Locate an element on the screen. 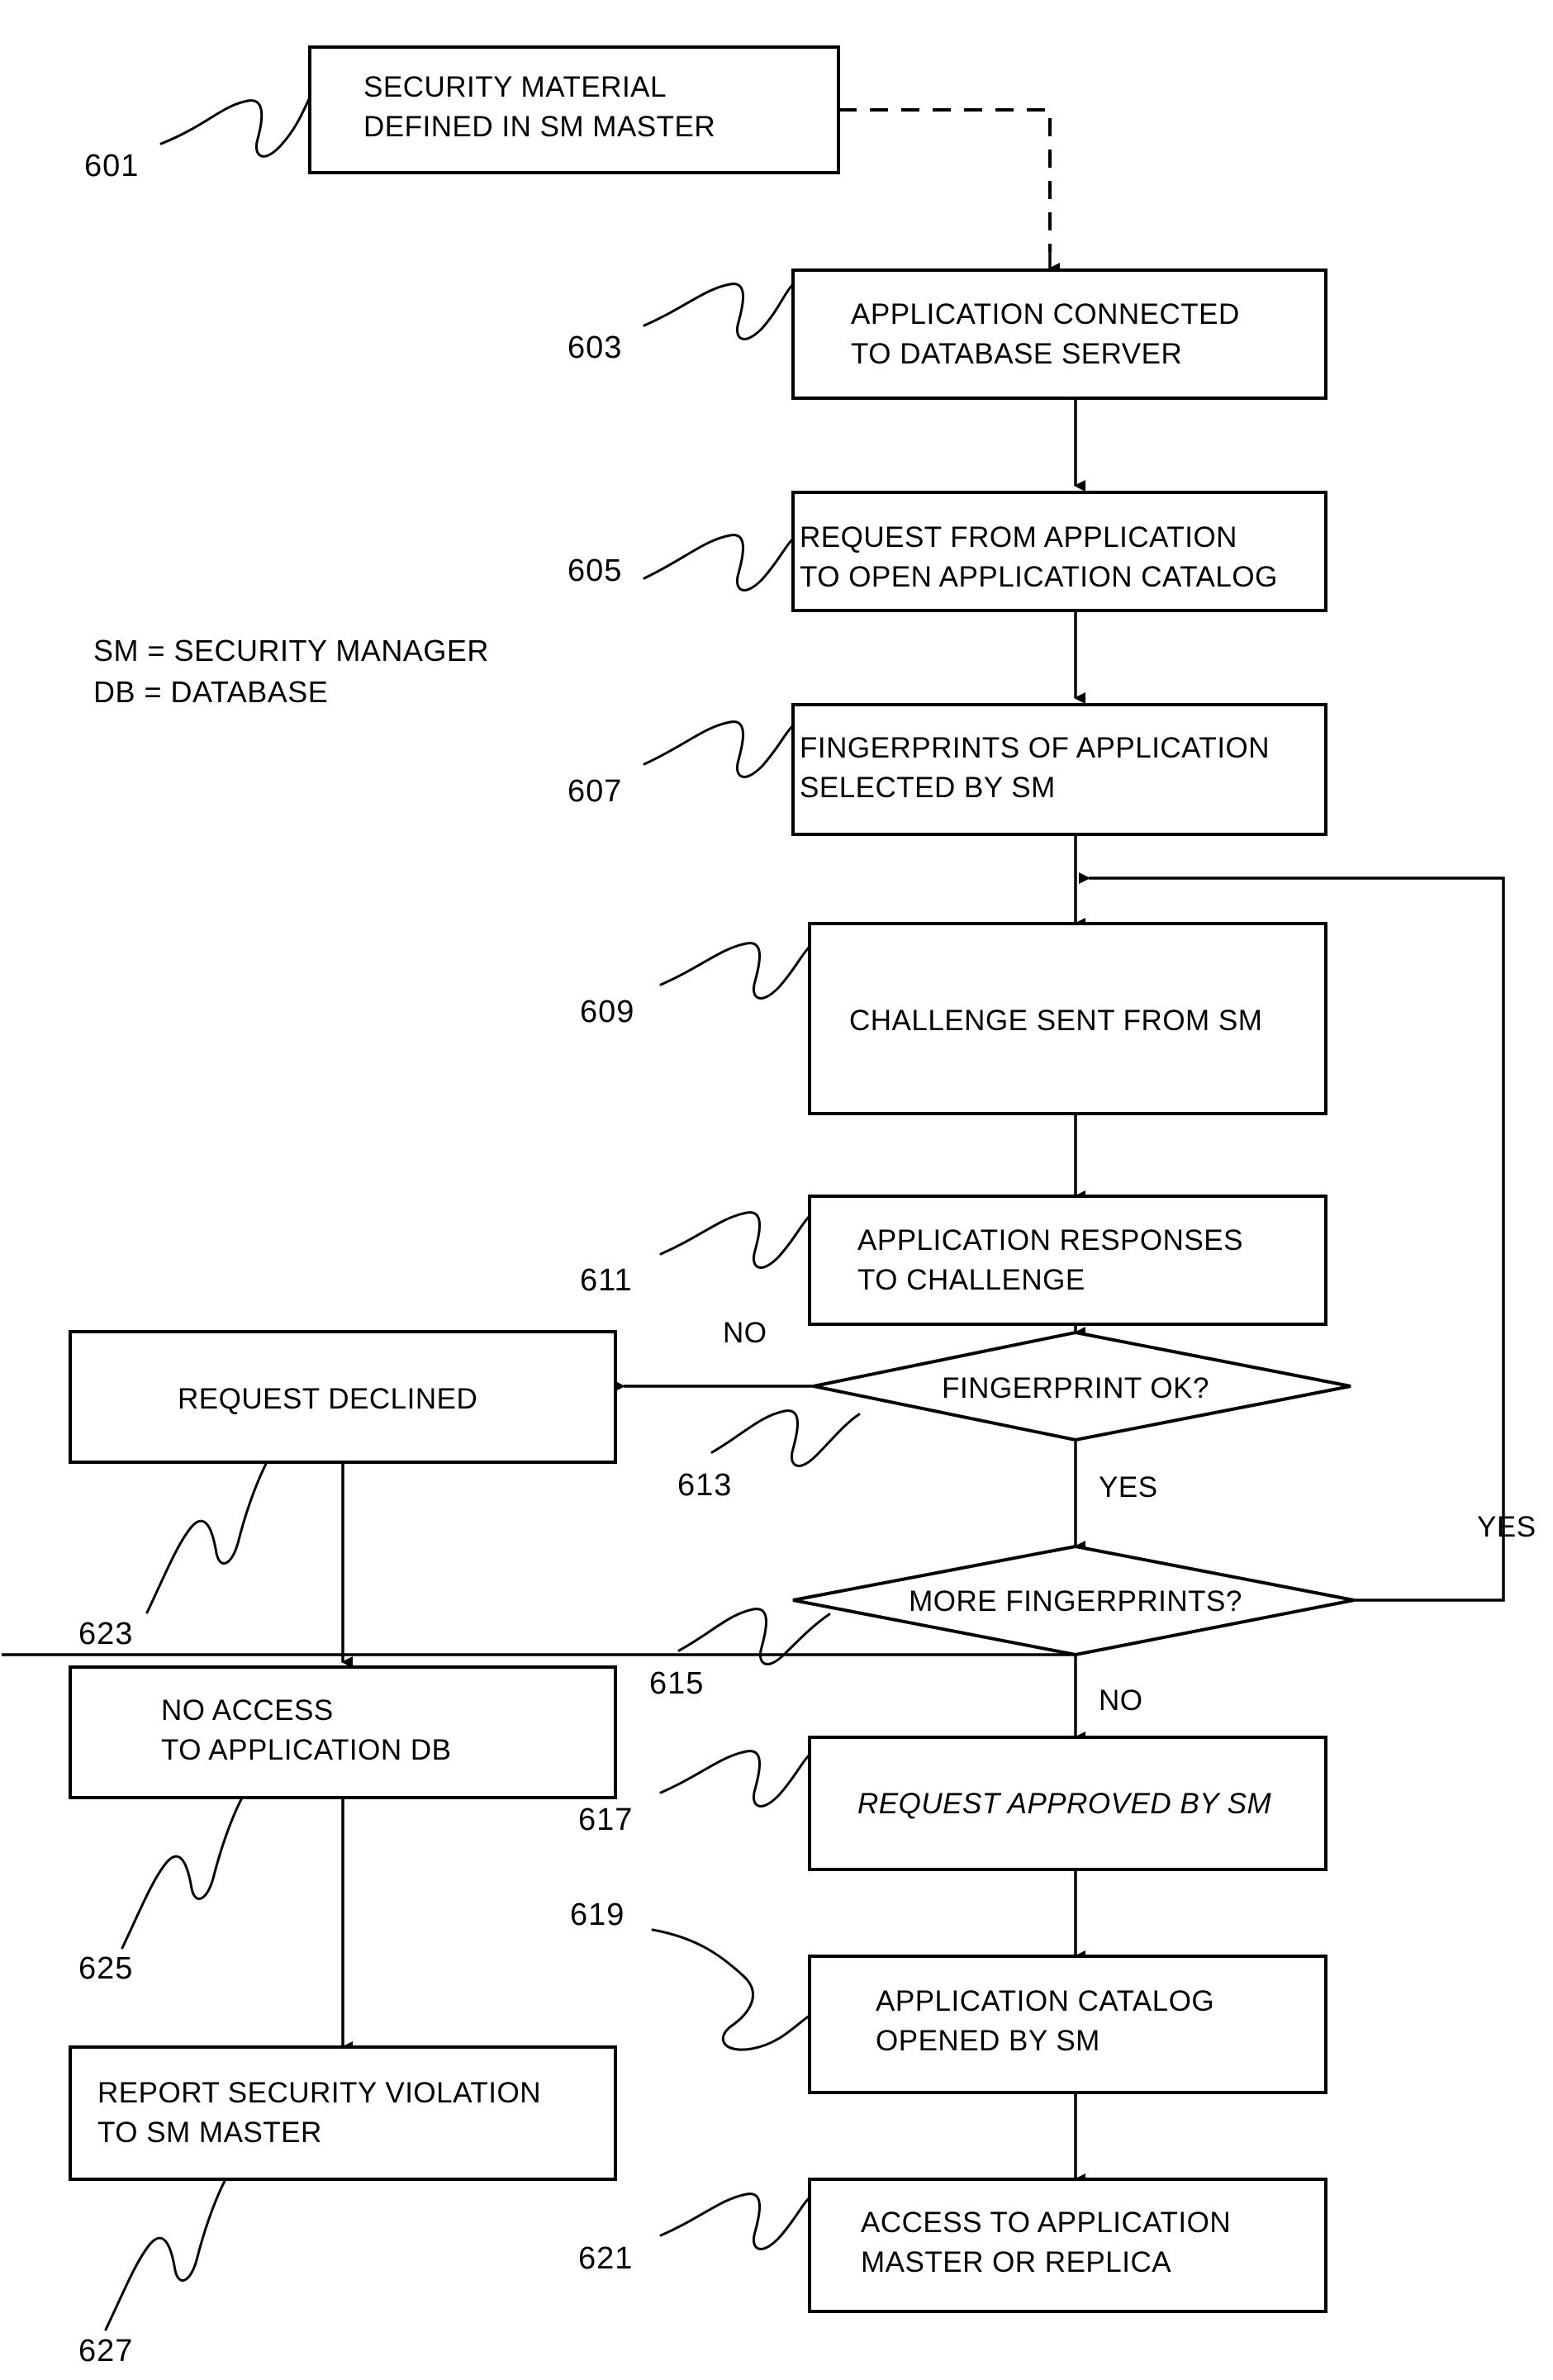 The image size is (1553, 2380). node-609-line-1: CHALLENGE SENT FROM SM is located at coordinates (1056, 1021).